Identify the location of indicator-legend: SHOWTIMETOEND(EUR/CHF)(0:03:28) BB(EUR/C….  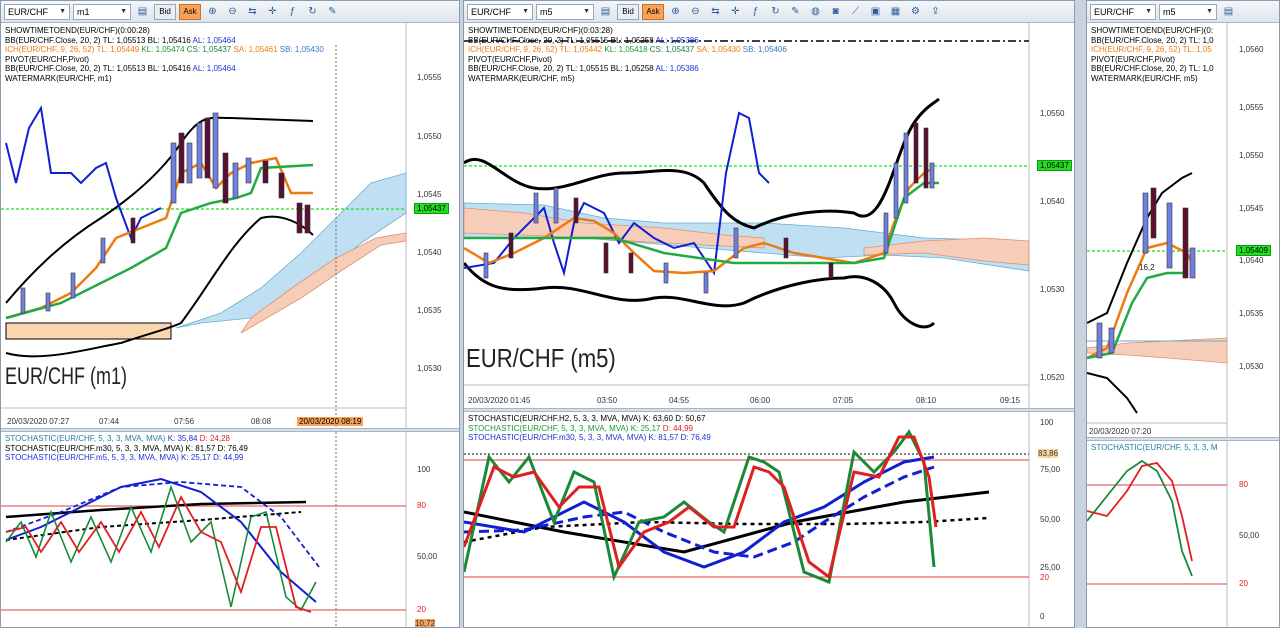
(627, 54).